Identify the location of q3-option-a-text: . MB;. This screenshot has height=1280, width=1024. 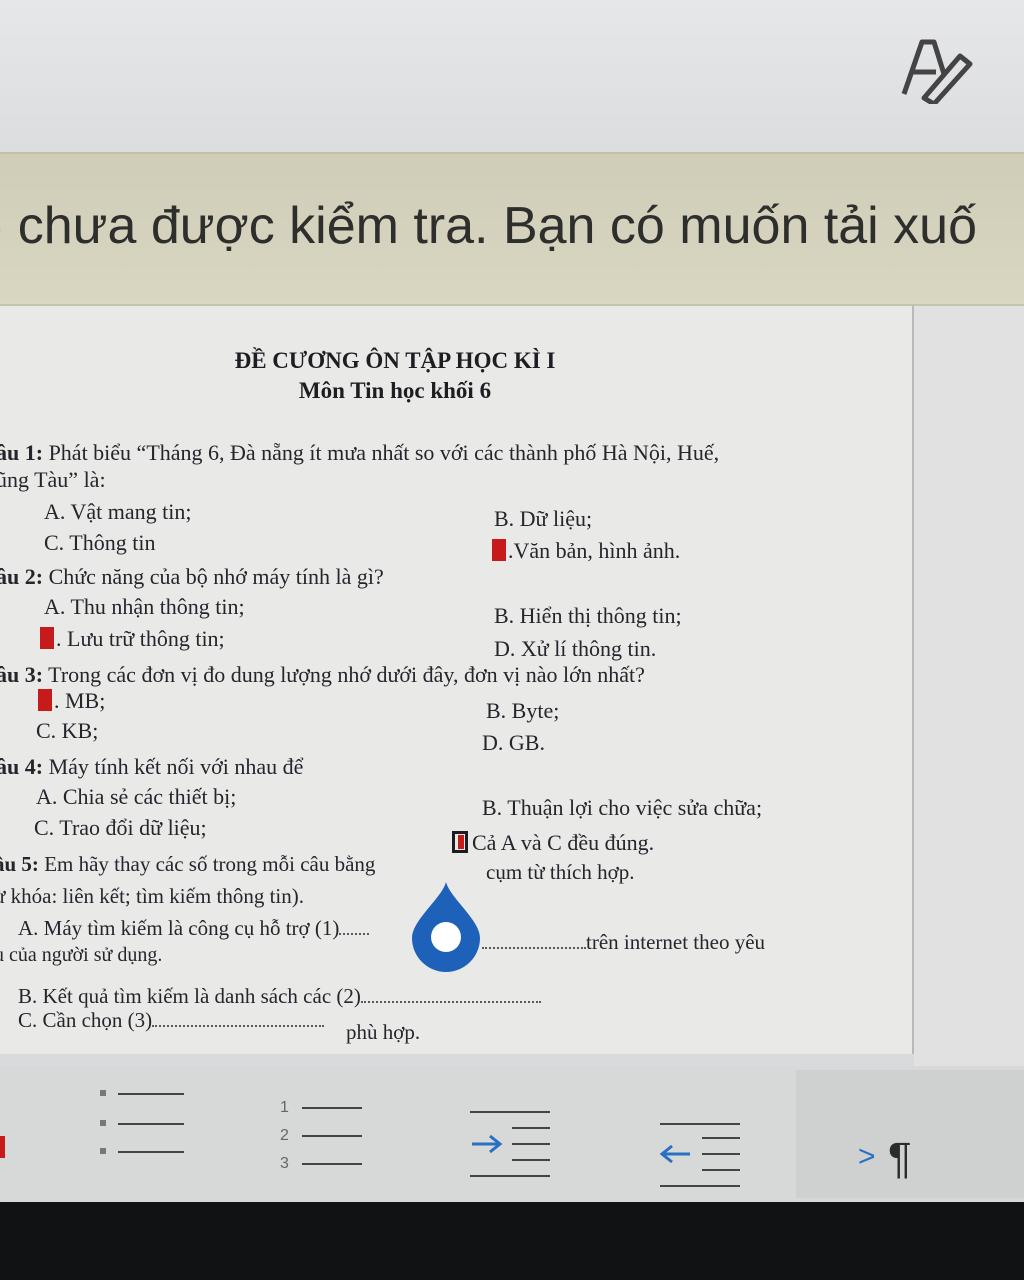
(80, 700).